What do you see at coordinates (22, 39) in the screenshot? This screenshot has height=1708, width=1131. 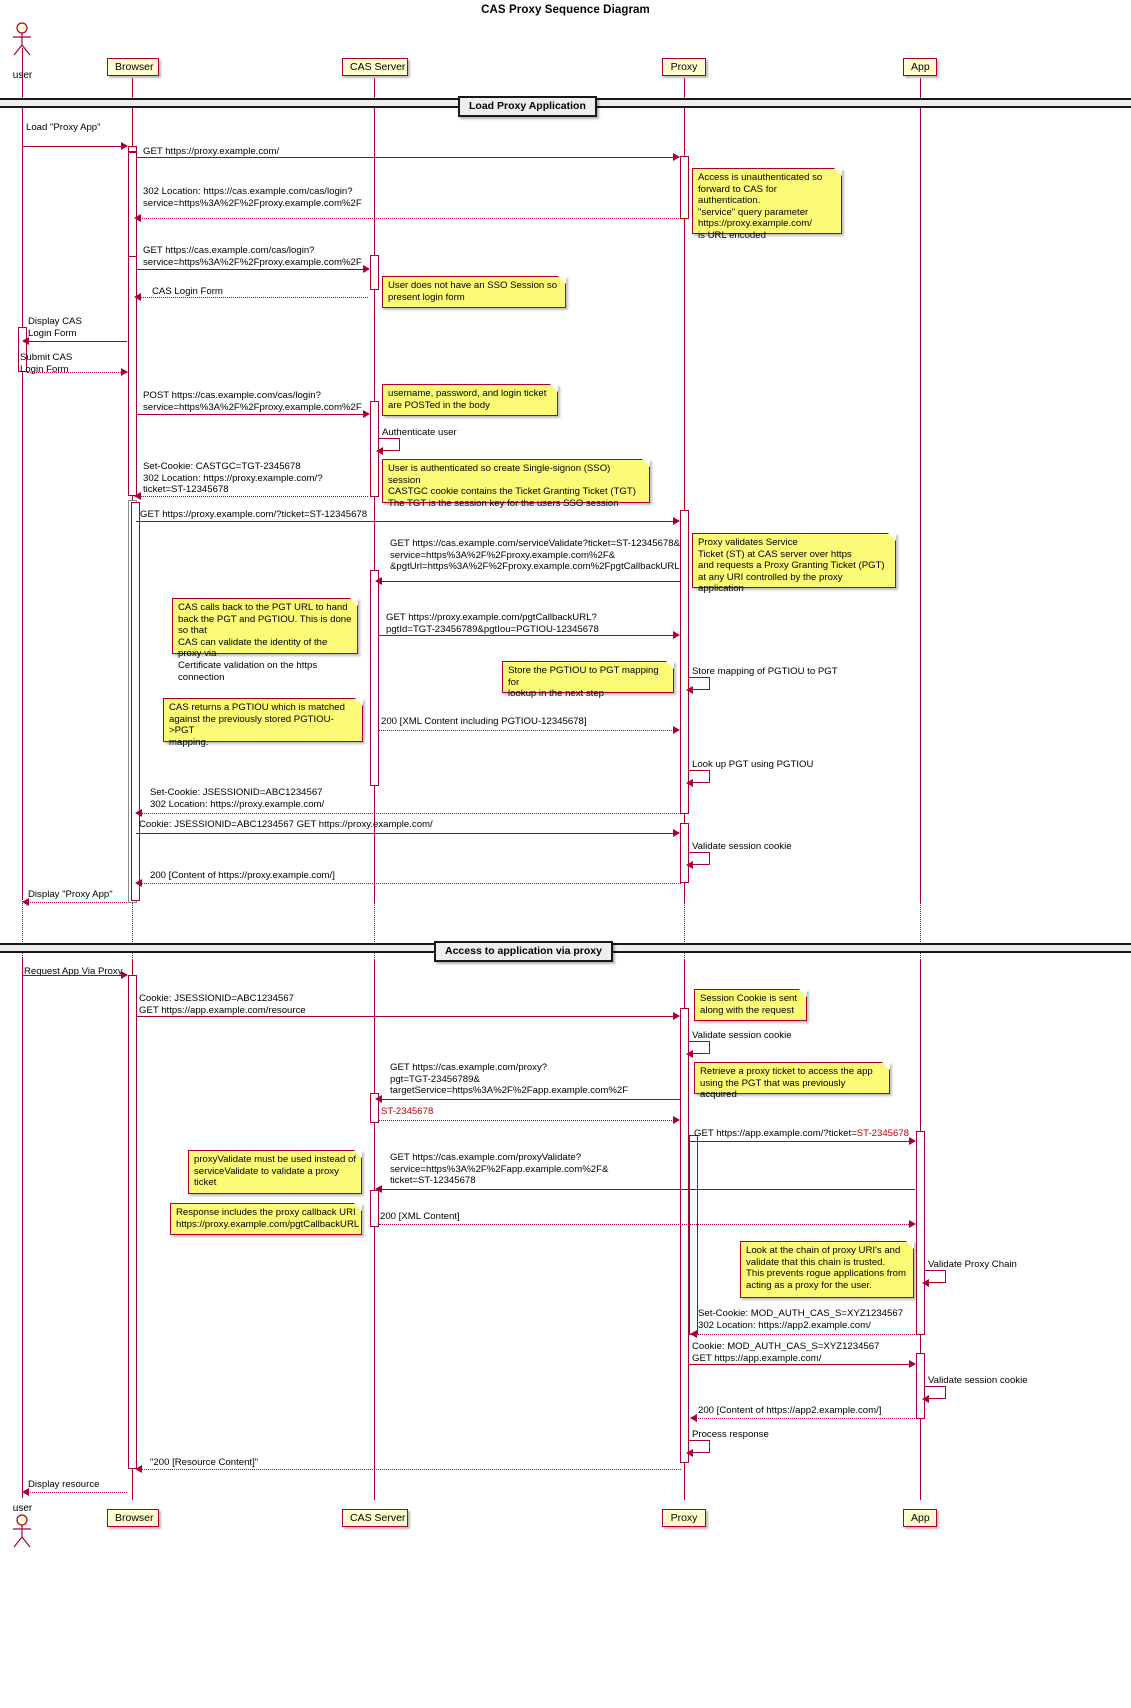 I see `user-actor-icon` at bounding box center [22, 39].